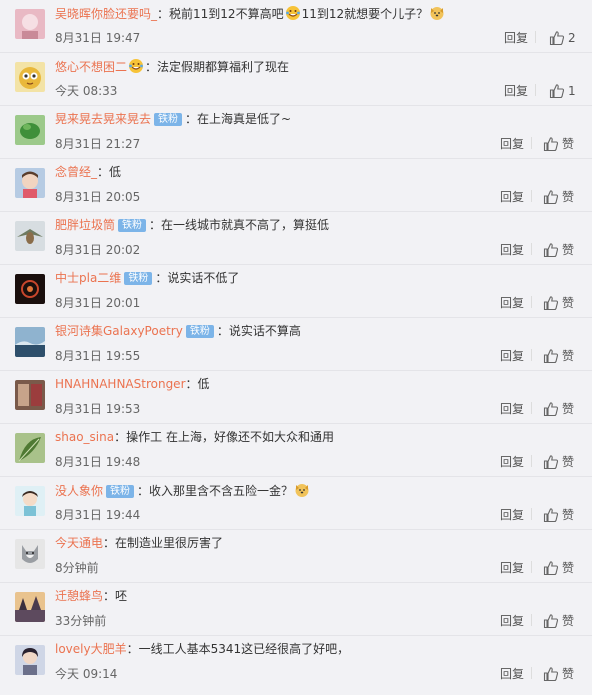 The height and width of the screenshot is (695, 592). What do you see at coordinates (98, 462) in the screenshot?
I see `comment-time: 8月31日 19:48` at bounding box center [98, 462].